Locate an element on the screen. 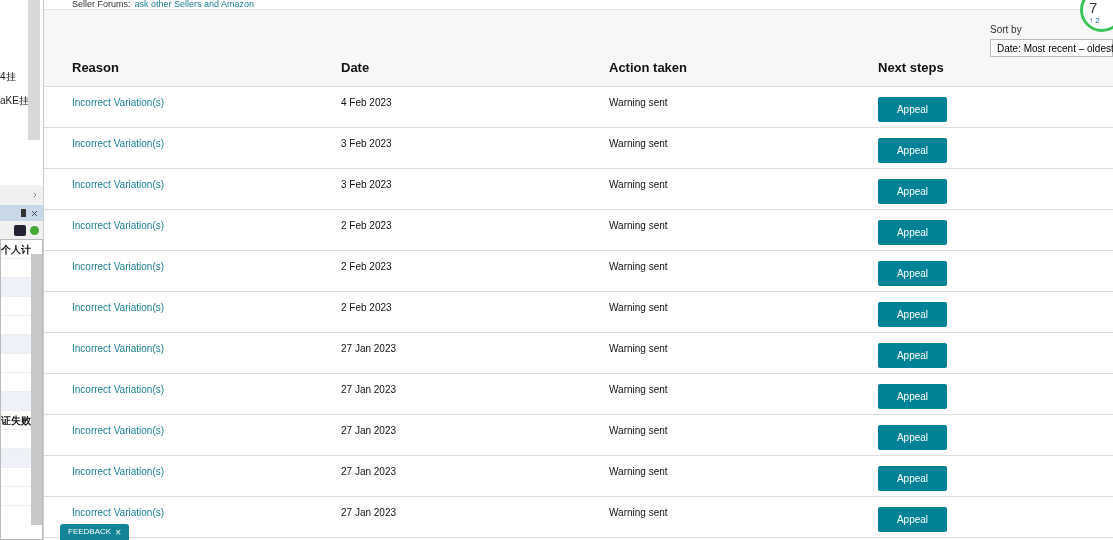 This screenshot has height=540, width=1113. feedback-label: FEEDBACK is located at coordinates (90, 532).